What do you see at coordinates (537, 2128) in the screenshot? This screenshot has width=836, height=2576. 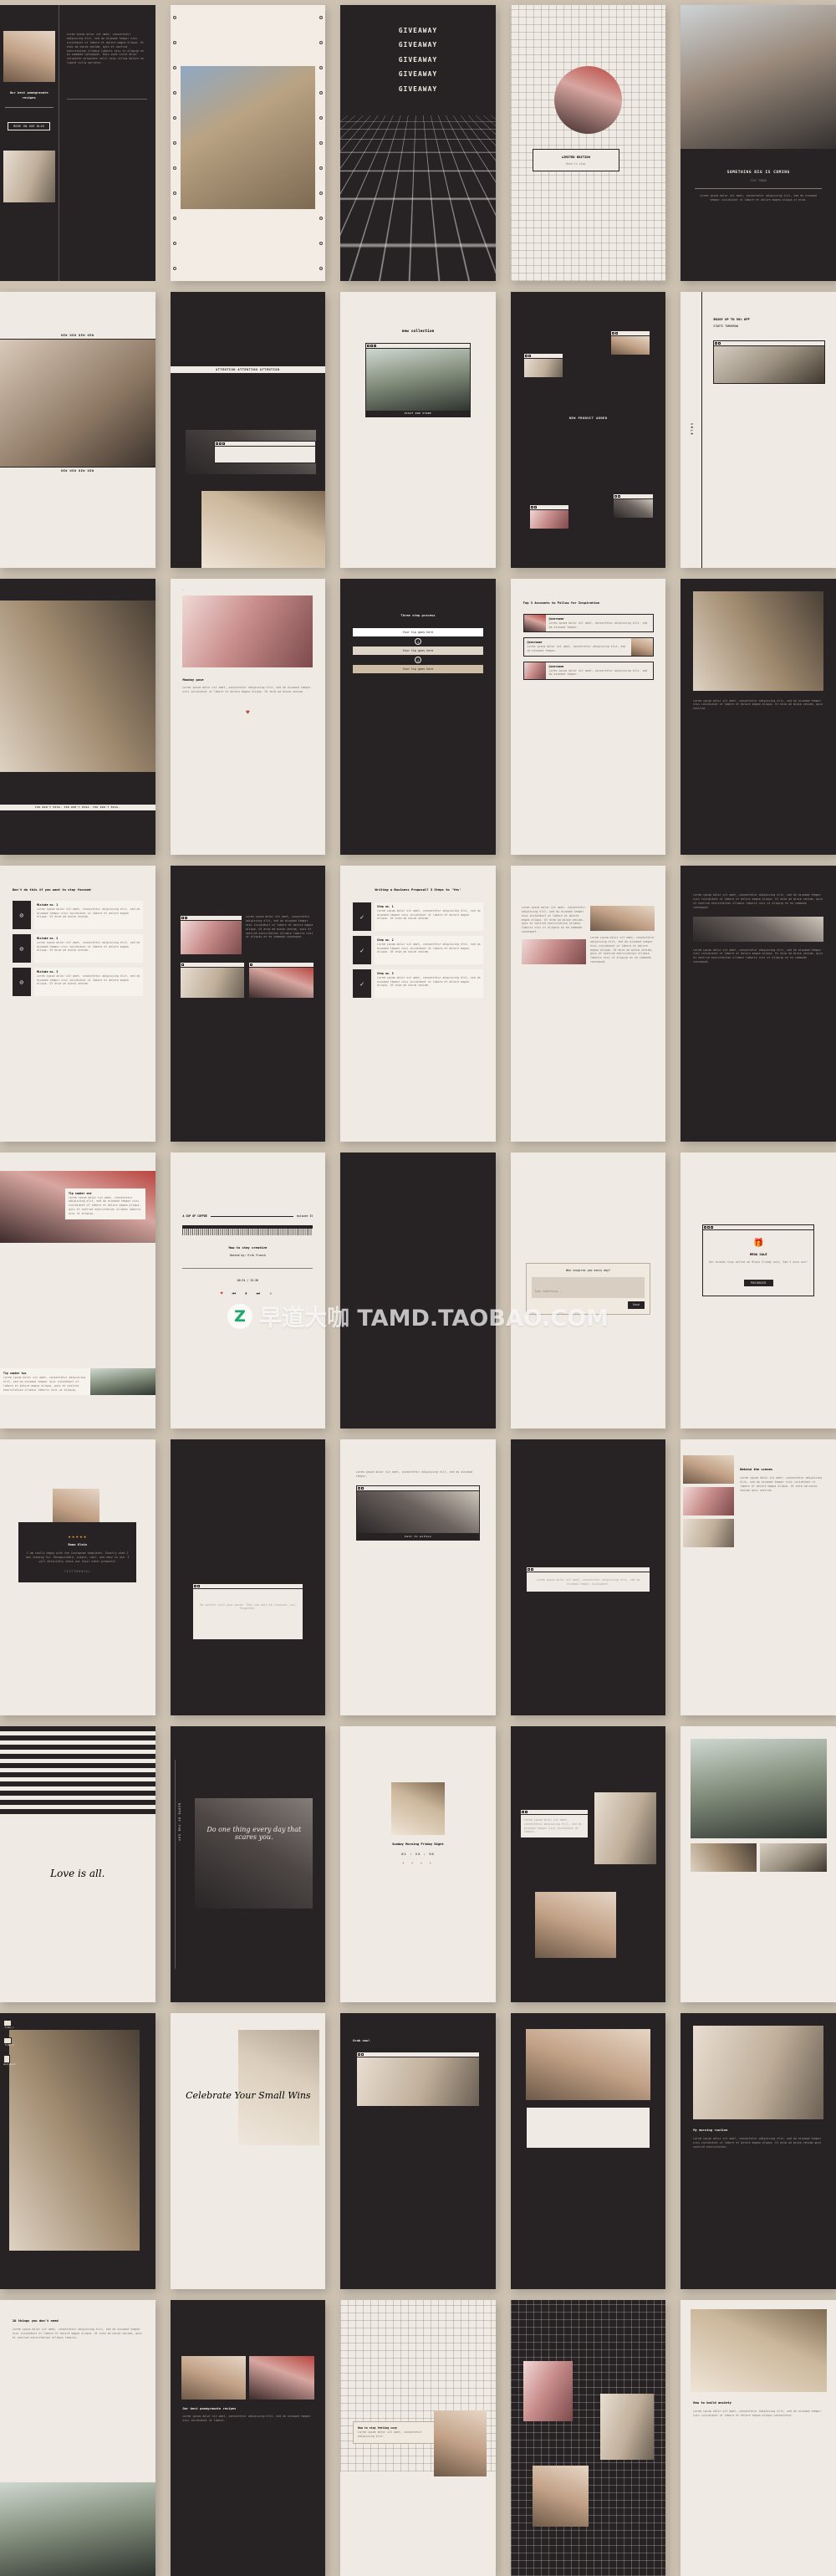 I see `calendar-day: 8` at bounding box center [537, 2128].